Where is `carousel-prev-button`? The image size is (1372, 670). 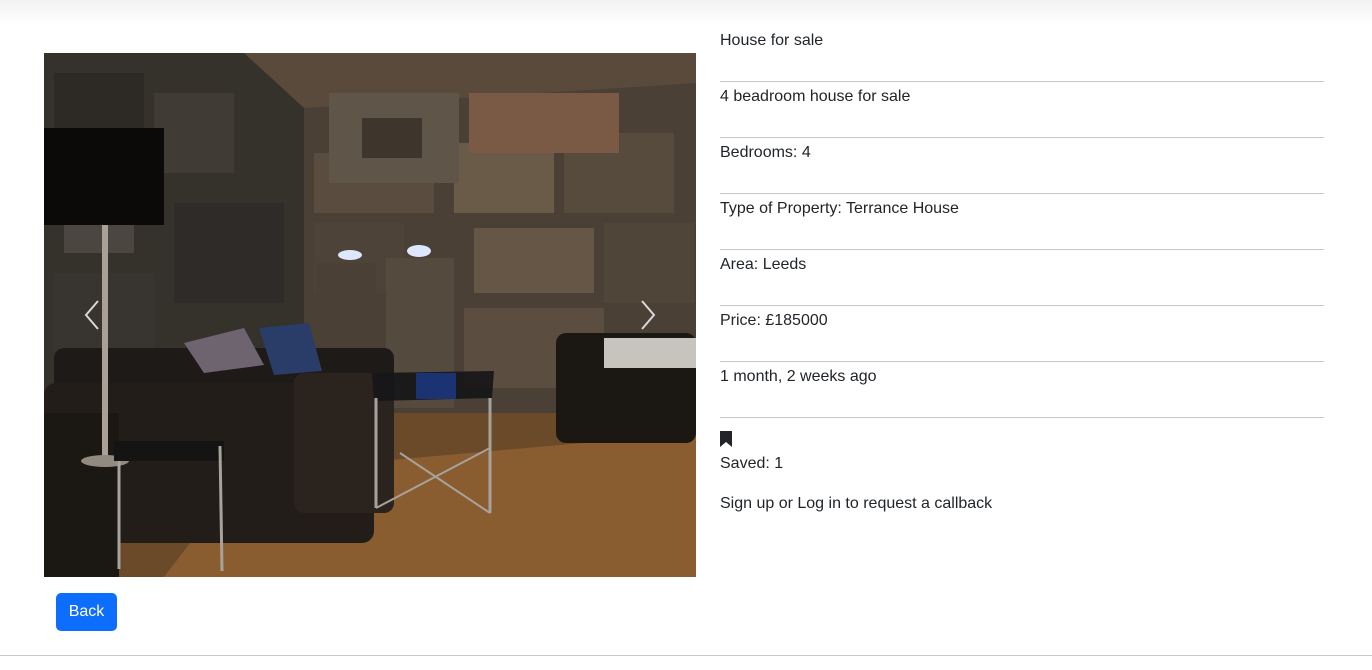 carousel-prev-button is located at coordinates (92, 315).